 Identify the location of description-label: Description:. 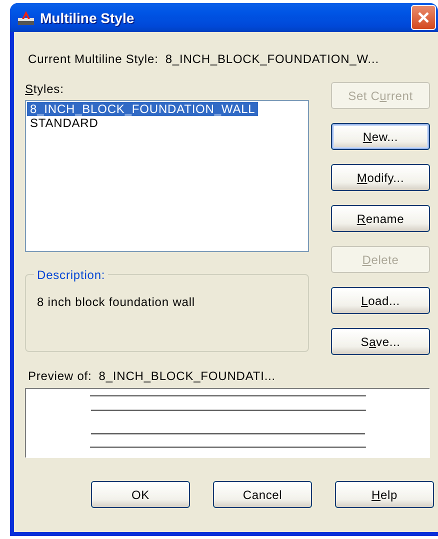
(71, 275).